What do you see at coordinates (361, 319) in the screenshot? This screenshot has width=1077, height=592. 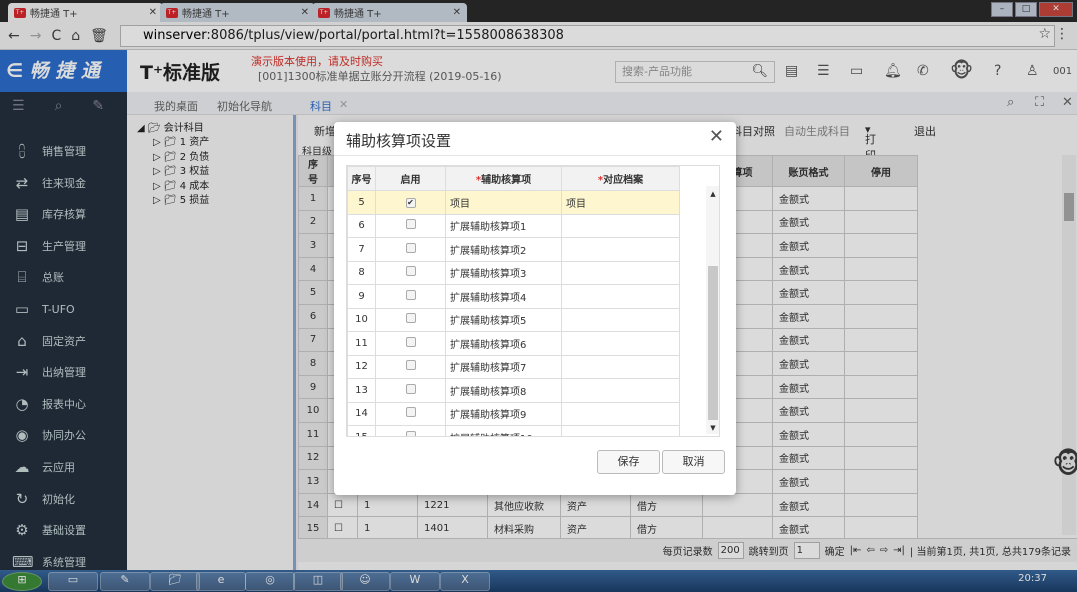 I see `row-number: 10` at bounding box center [361, 319].